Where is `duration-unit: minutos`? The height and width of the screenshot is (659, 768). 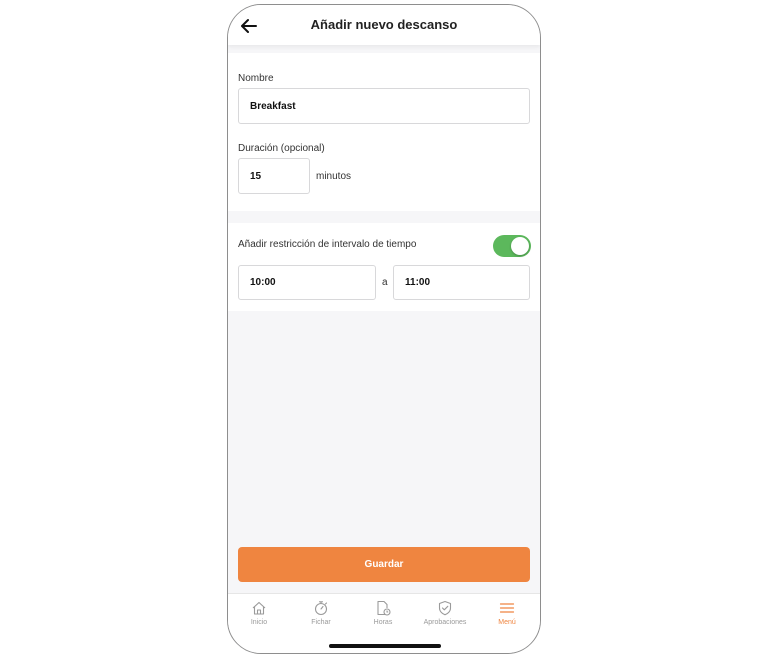
duration-unit: minutos is located at coordinates (334, 176).